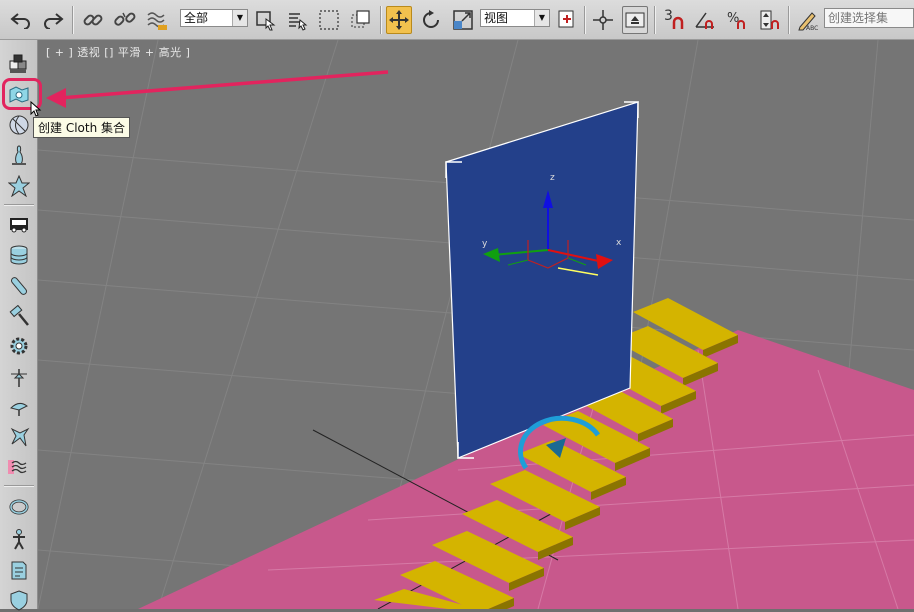 The width and height of the screenshot is (914, 612). I want to click on weathervane-icon, so click(19, 377).